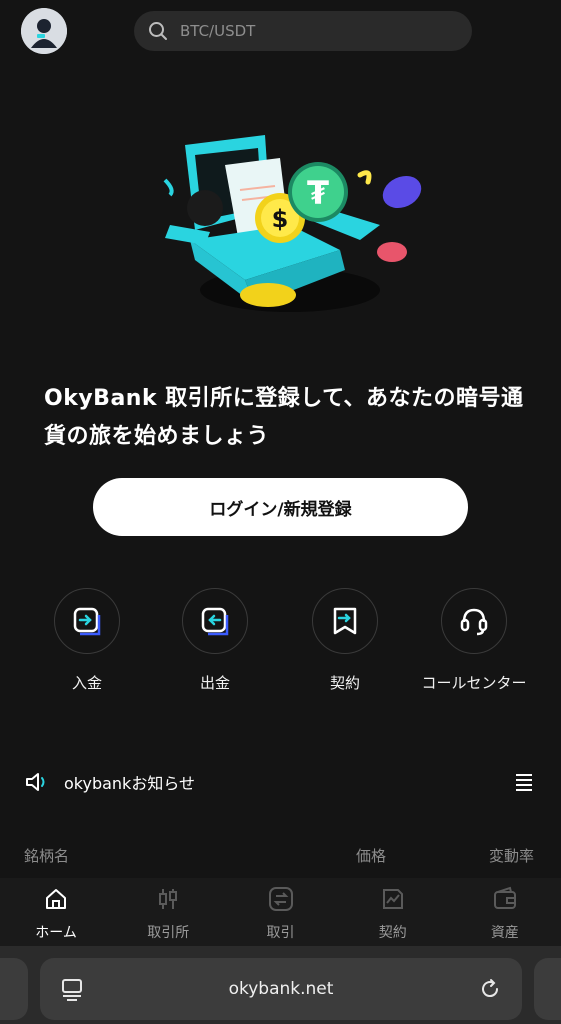 Image resolution: width=561 pixels, height=1024 pixels. I want to click on contract-icon, so click(345, 621).